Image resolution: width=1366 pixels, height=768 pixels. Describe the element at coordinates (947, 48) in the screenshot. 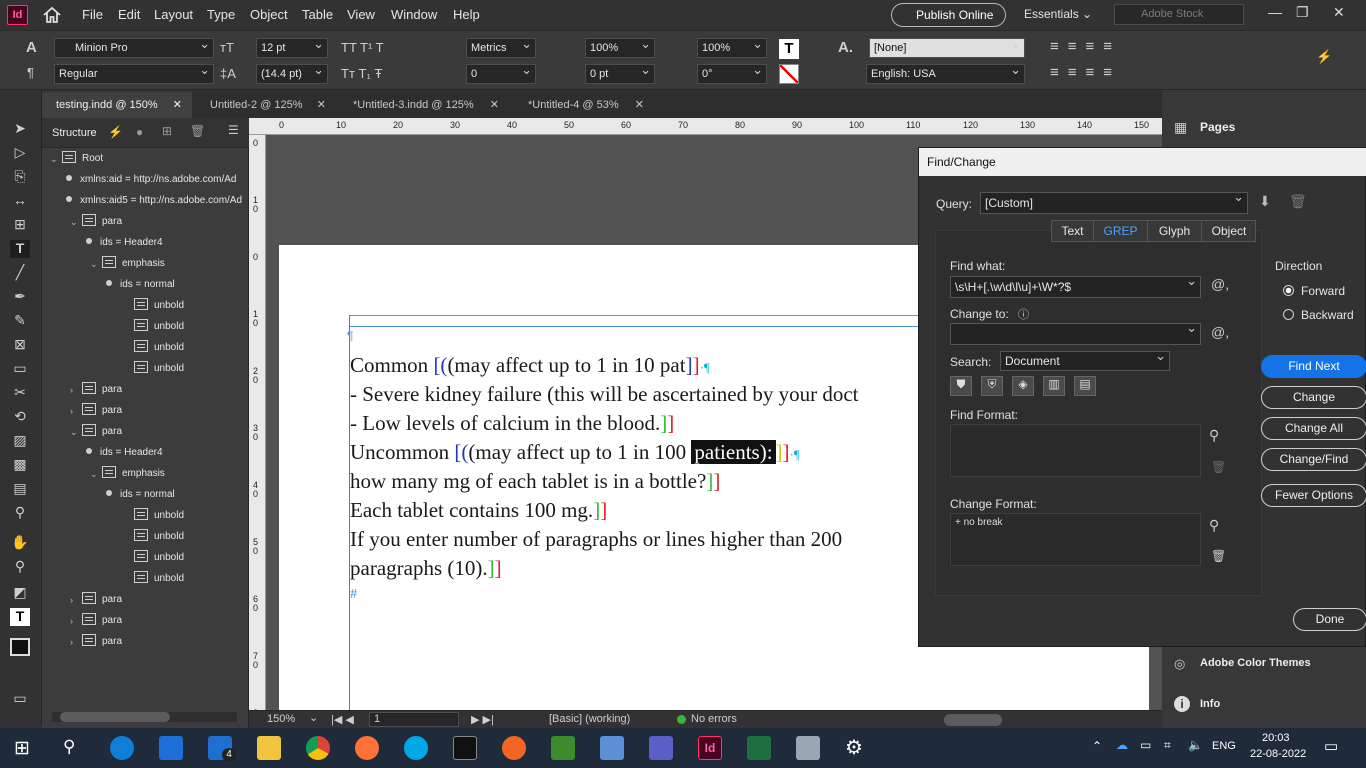

I see `character-style-select: [None]` at that location.